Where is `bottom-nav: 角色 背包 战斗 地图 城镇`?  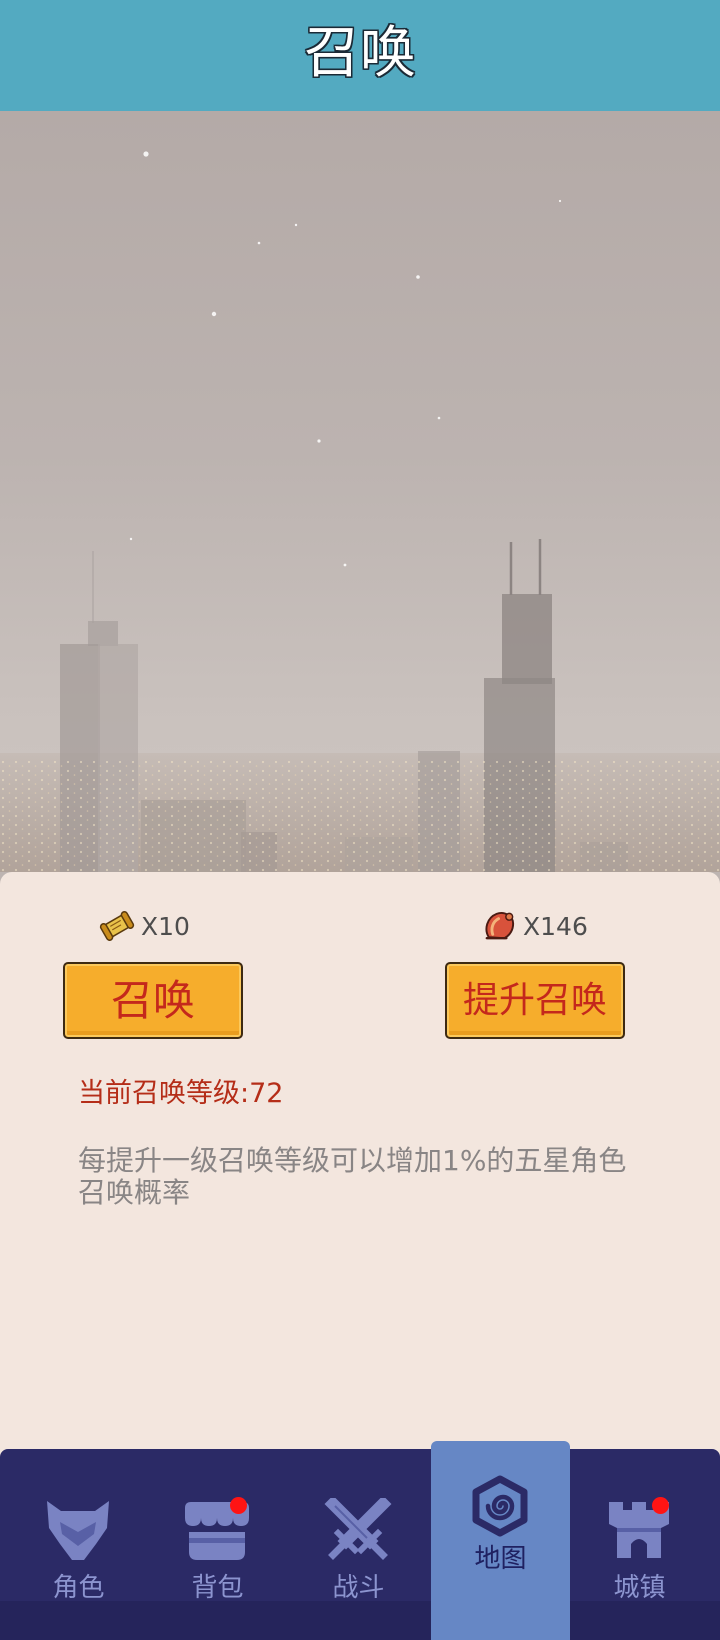
bottom-nav: 角色 背包 战斗 地图 城镇 is located at coordinates (360, 1540).